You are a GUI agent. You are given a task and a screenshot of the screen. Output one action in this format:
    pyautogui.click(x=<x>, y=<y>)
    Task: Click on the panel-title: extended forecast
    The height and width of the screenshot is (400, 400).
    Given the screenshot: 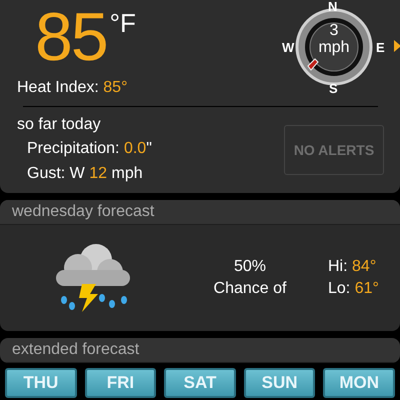 What is the action you would take?
    pyautogui.click(x=200, y=350)
    